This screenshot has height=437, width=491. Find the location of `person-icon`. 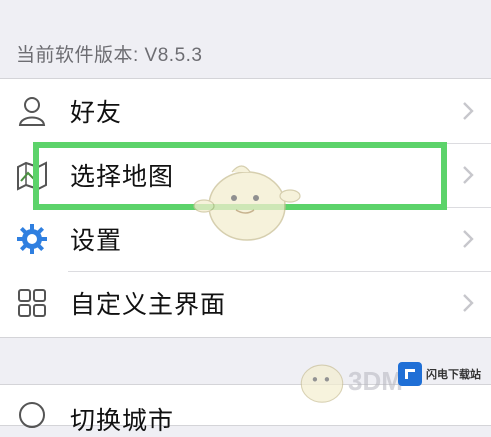

person-icon is located at coordinates (32, 111).